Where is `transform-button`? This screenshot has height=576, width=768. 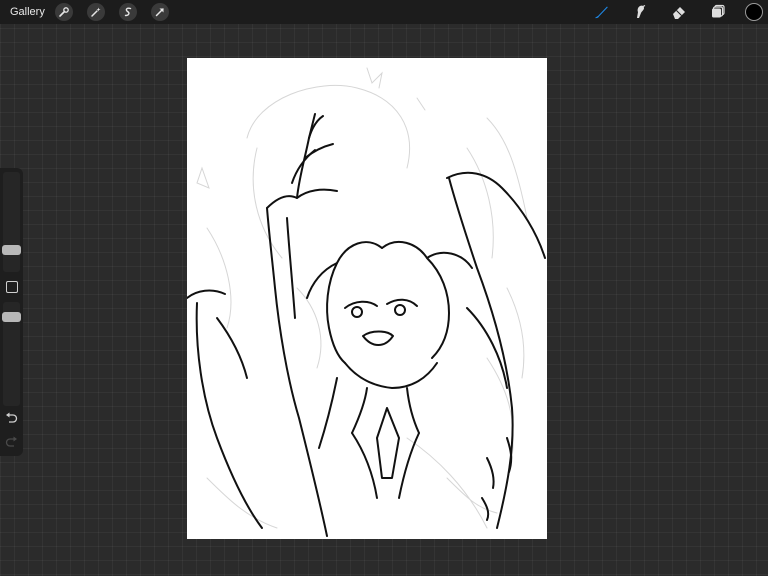 transform-button is located at coordinates (159, 12).